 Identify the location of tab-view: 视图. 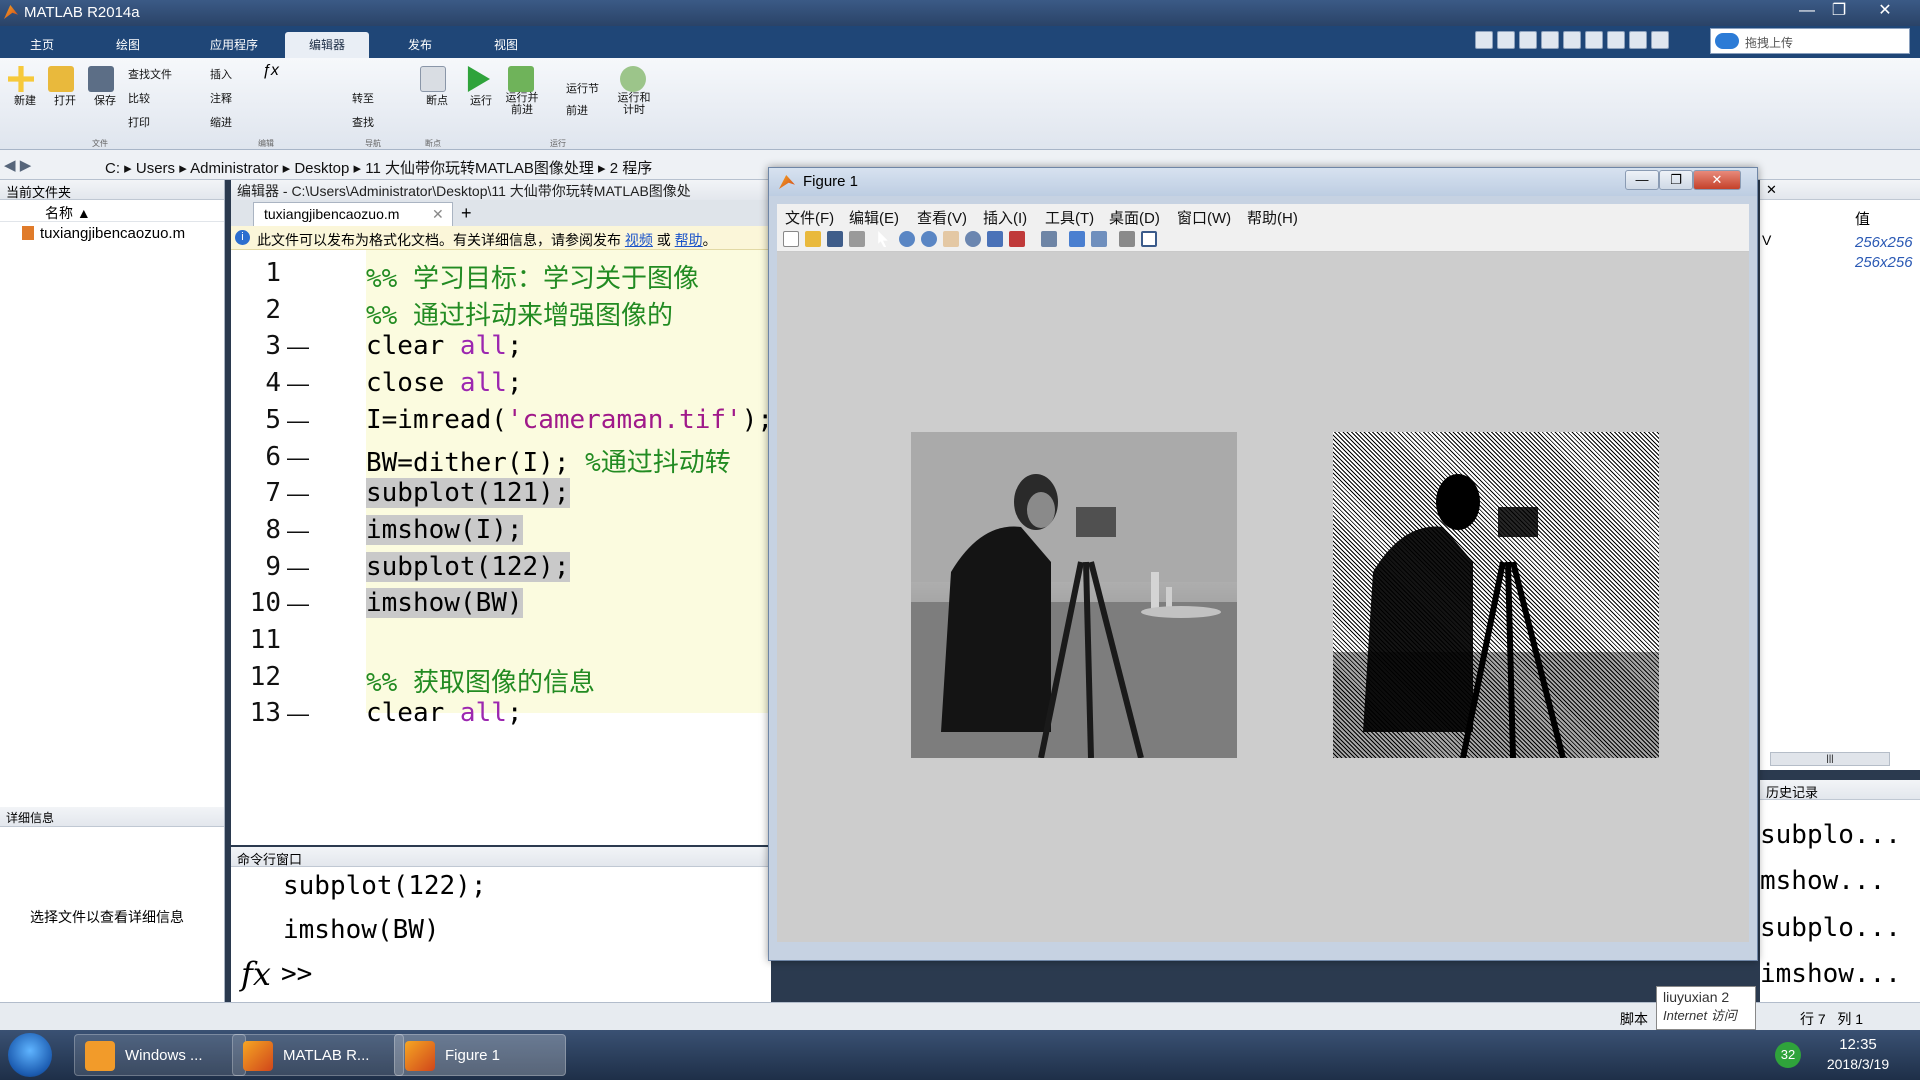
(506, 45).